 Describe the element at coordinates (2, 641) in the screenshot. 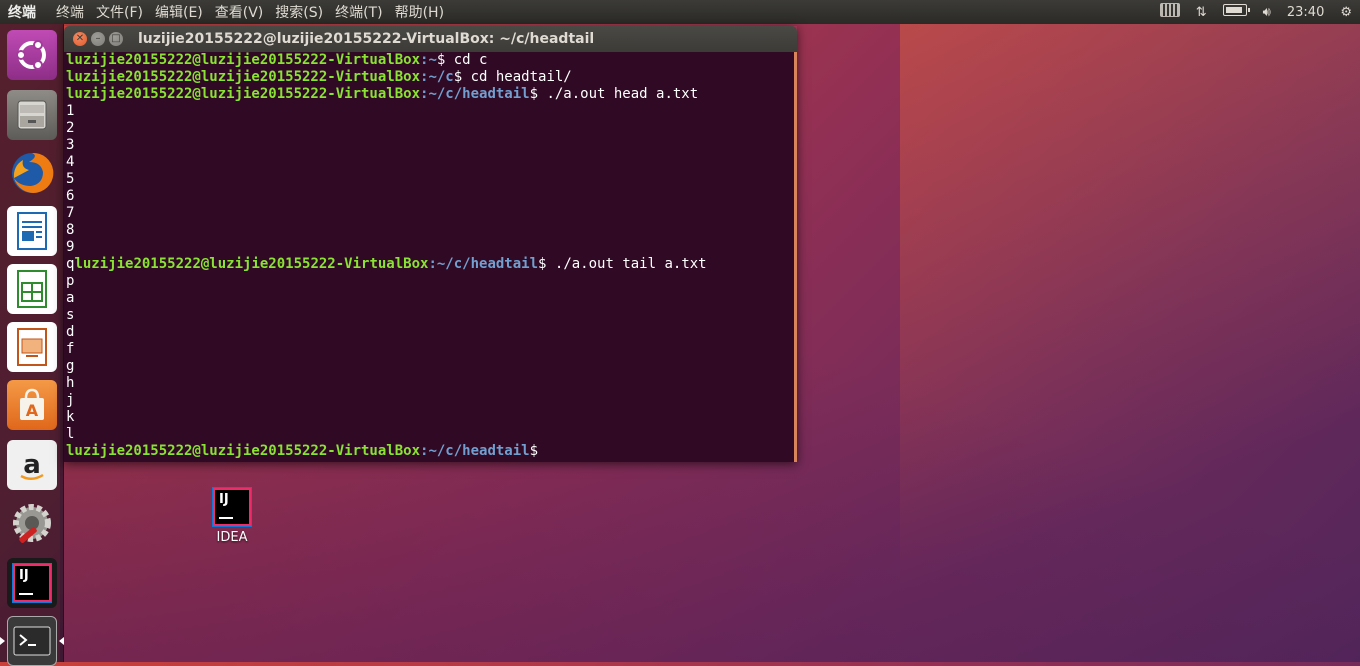

I see `running-indicator-icon` at that location.